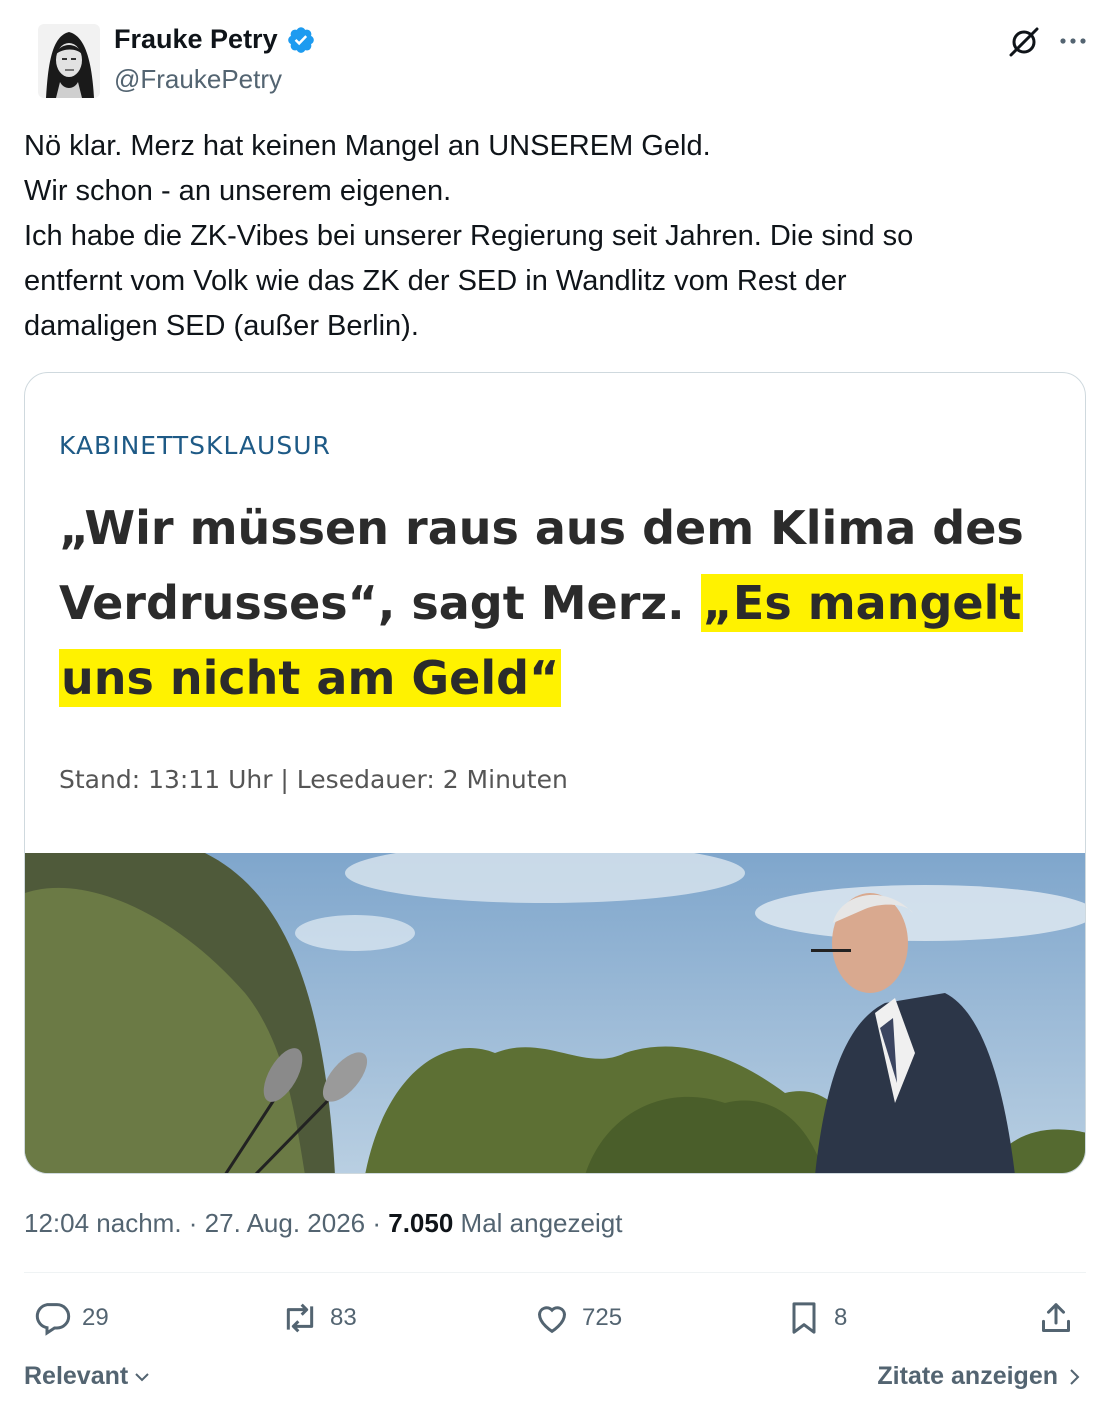 This screenshot has height=1408, width=1113. What do you see at coordinates (196, 39) in the screenshot?
I see `display-name: Frauke Petry` at bounding box center [196, 39].